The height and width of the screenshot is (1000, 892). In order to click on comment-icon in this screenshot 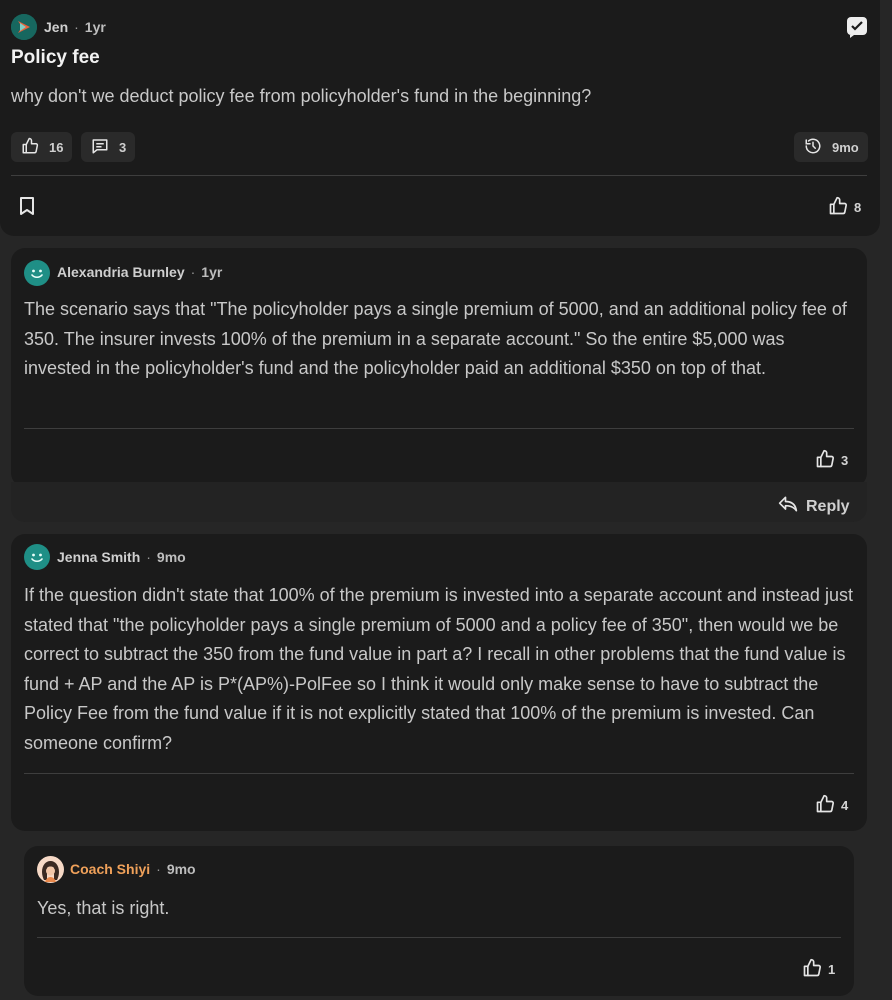, I will do `click(100, 147)`.